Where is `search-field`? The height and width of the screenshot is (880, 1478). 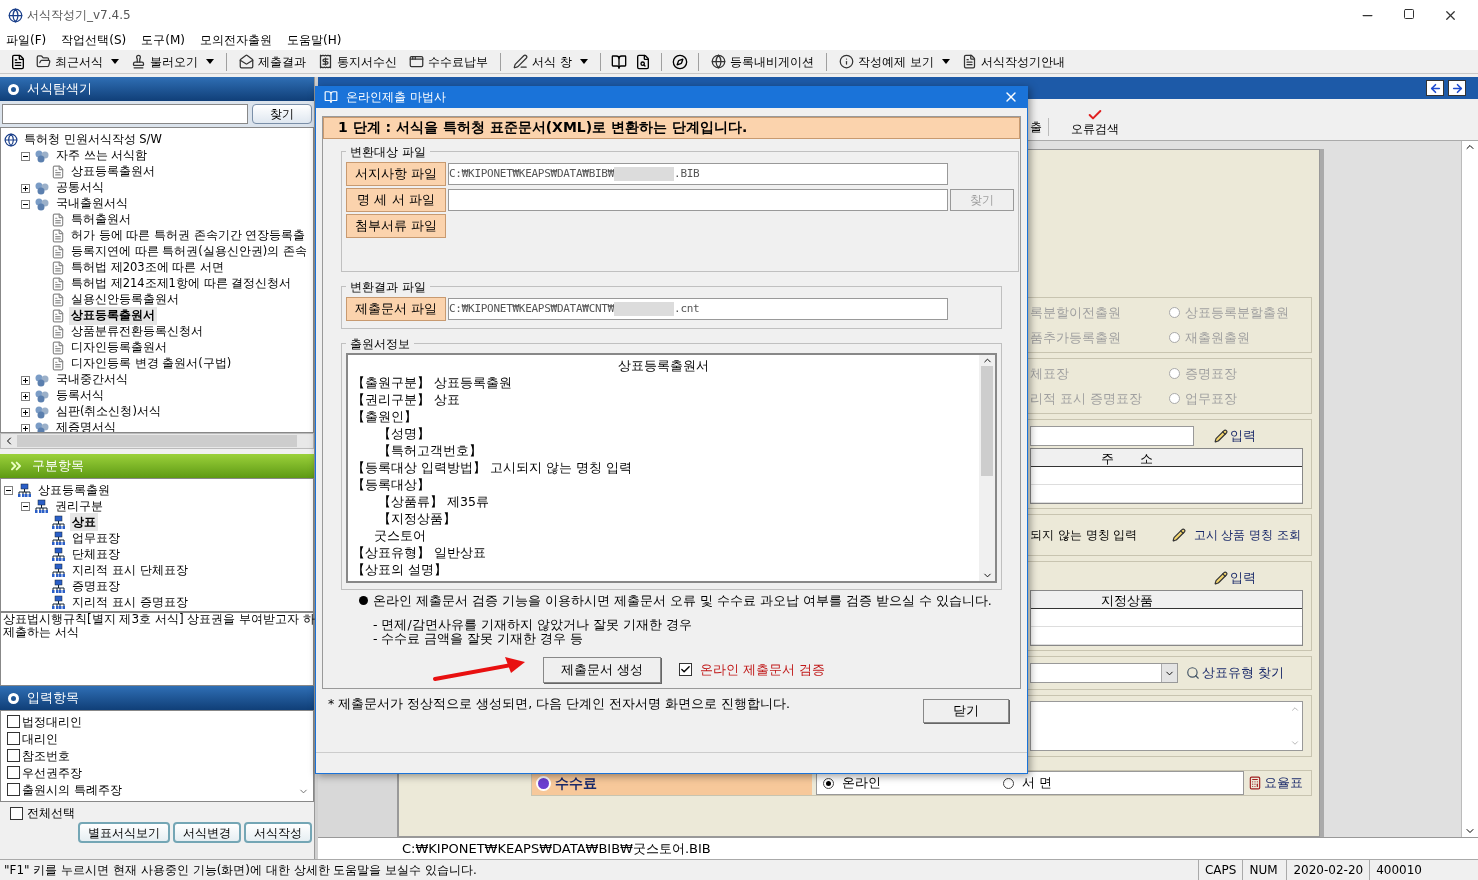 search-field is located at coordinates (125, 114).